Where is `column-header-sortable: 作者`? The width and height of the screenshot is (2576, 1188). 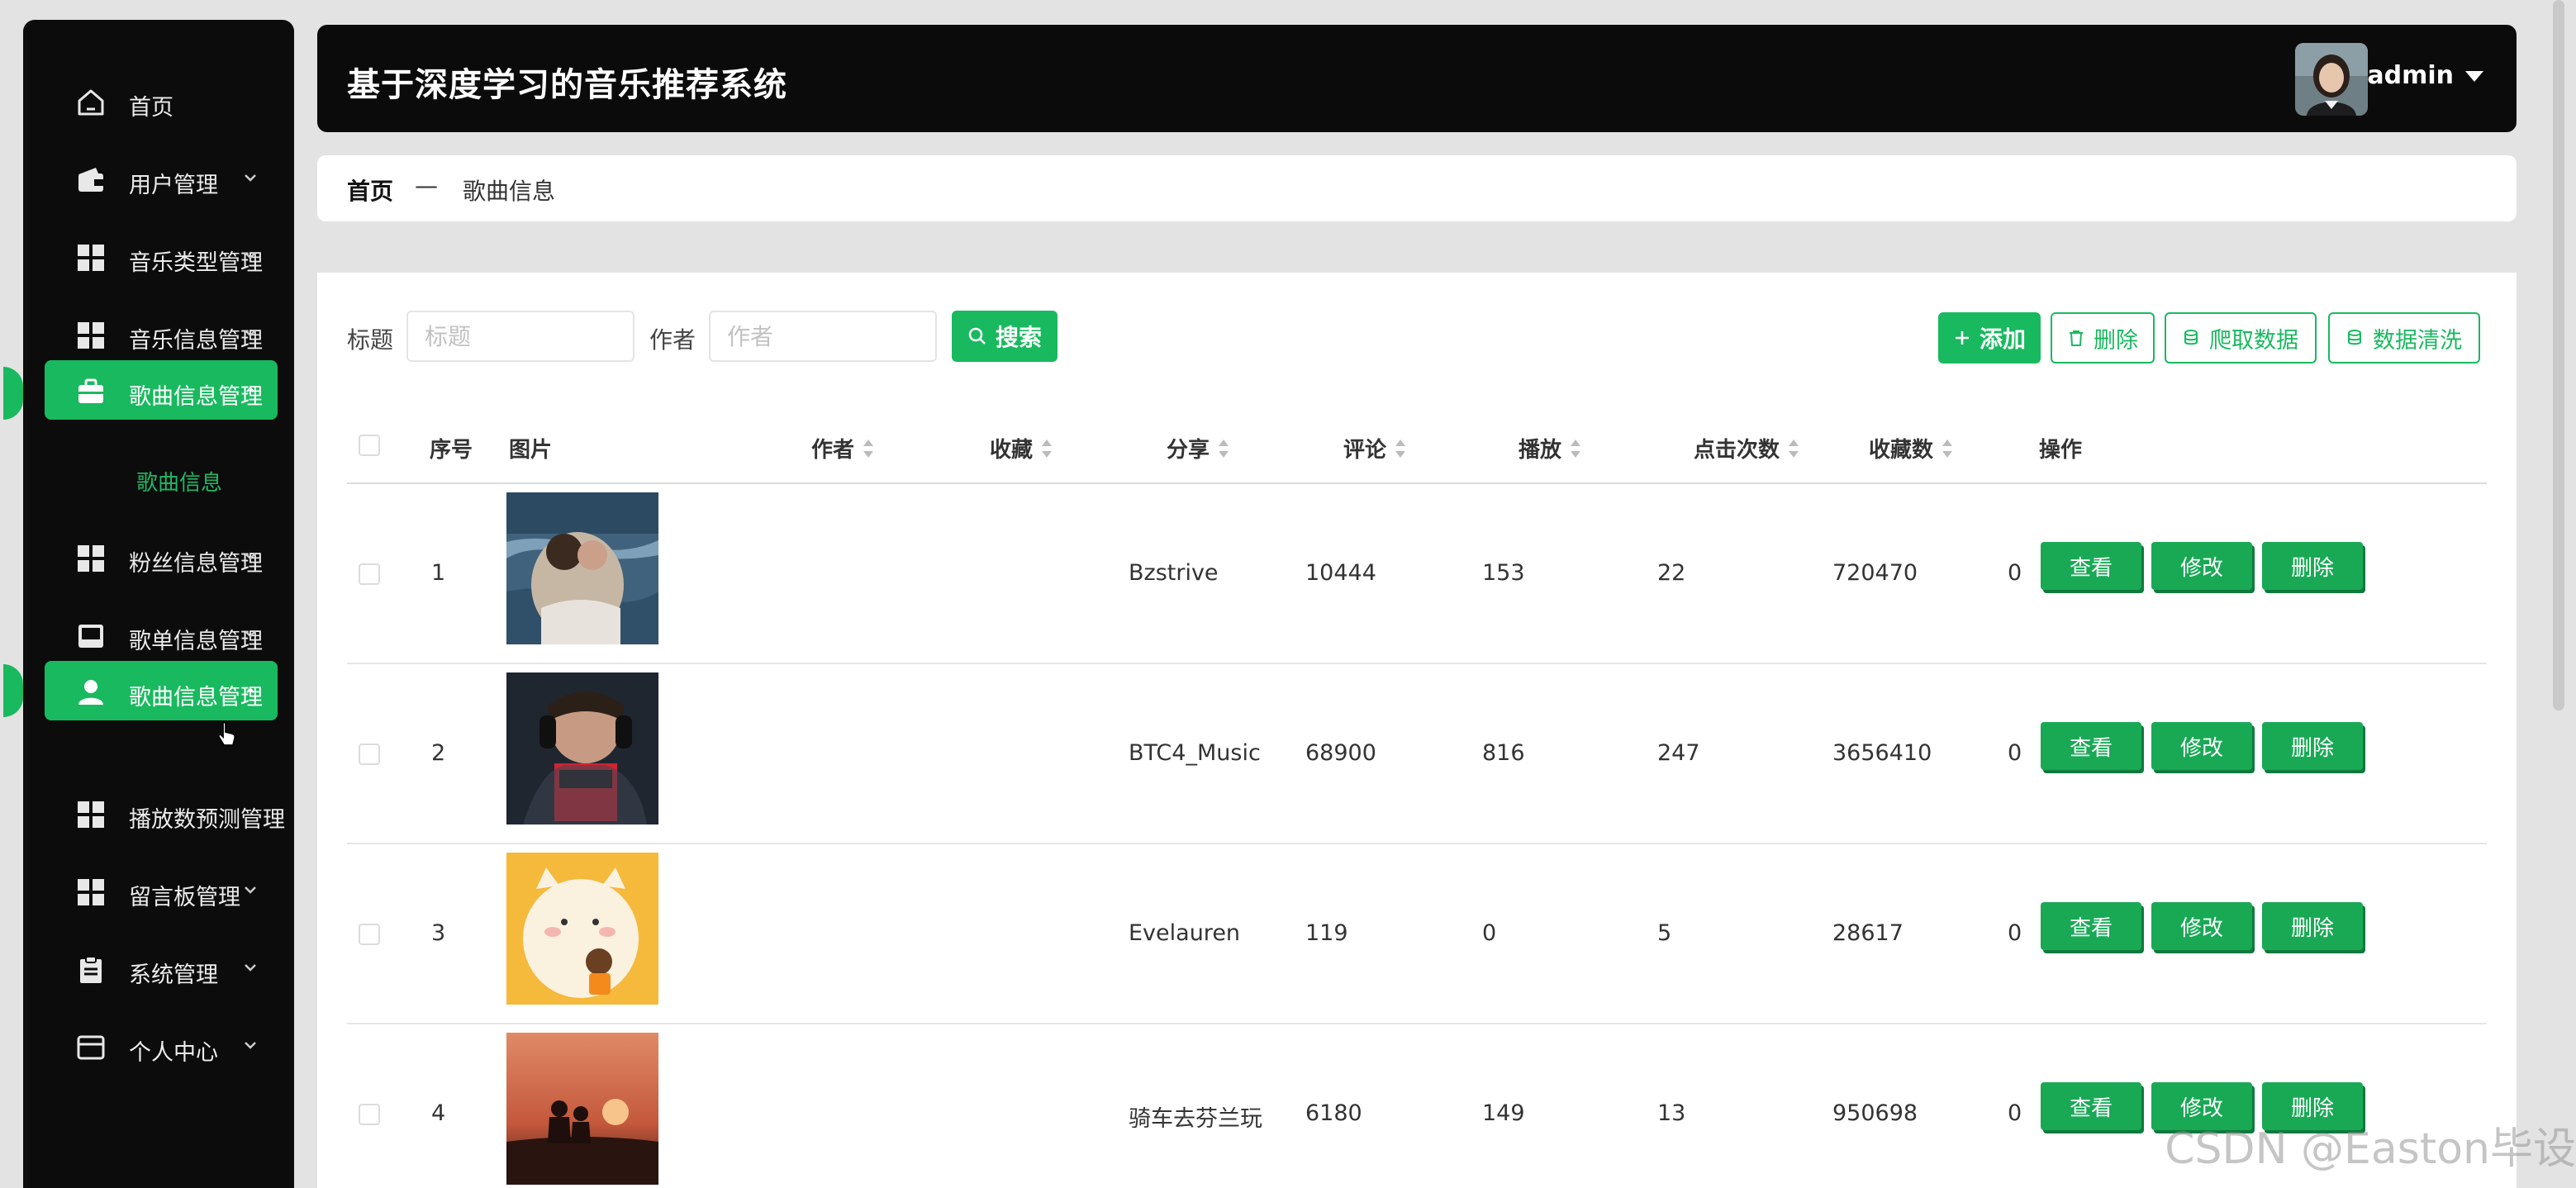
column-header-sortable: 作者 is located at coordinates (842, 448).